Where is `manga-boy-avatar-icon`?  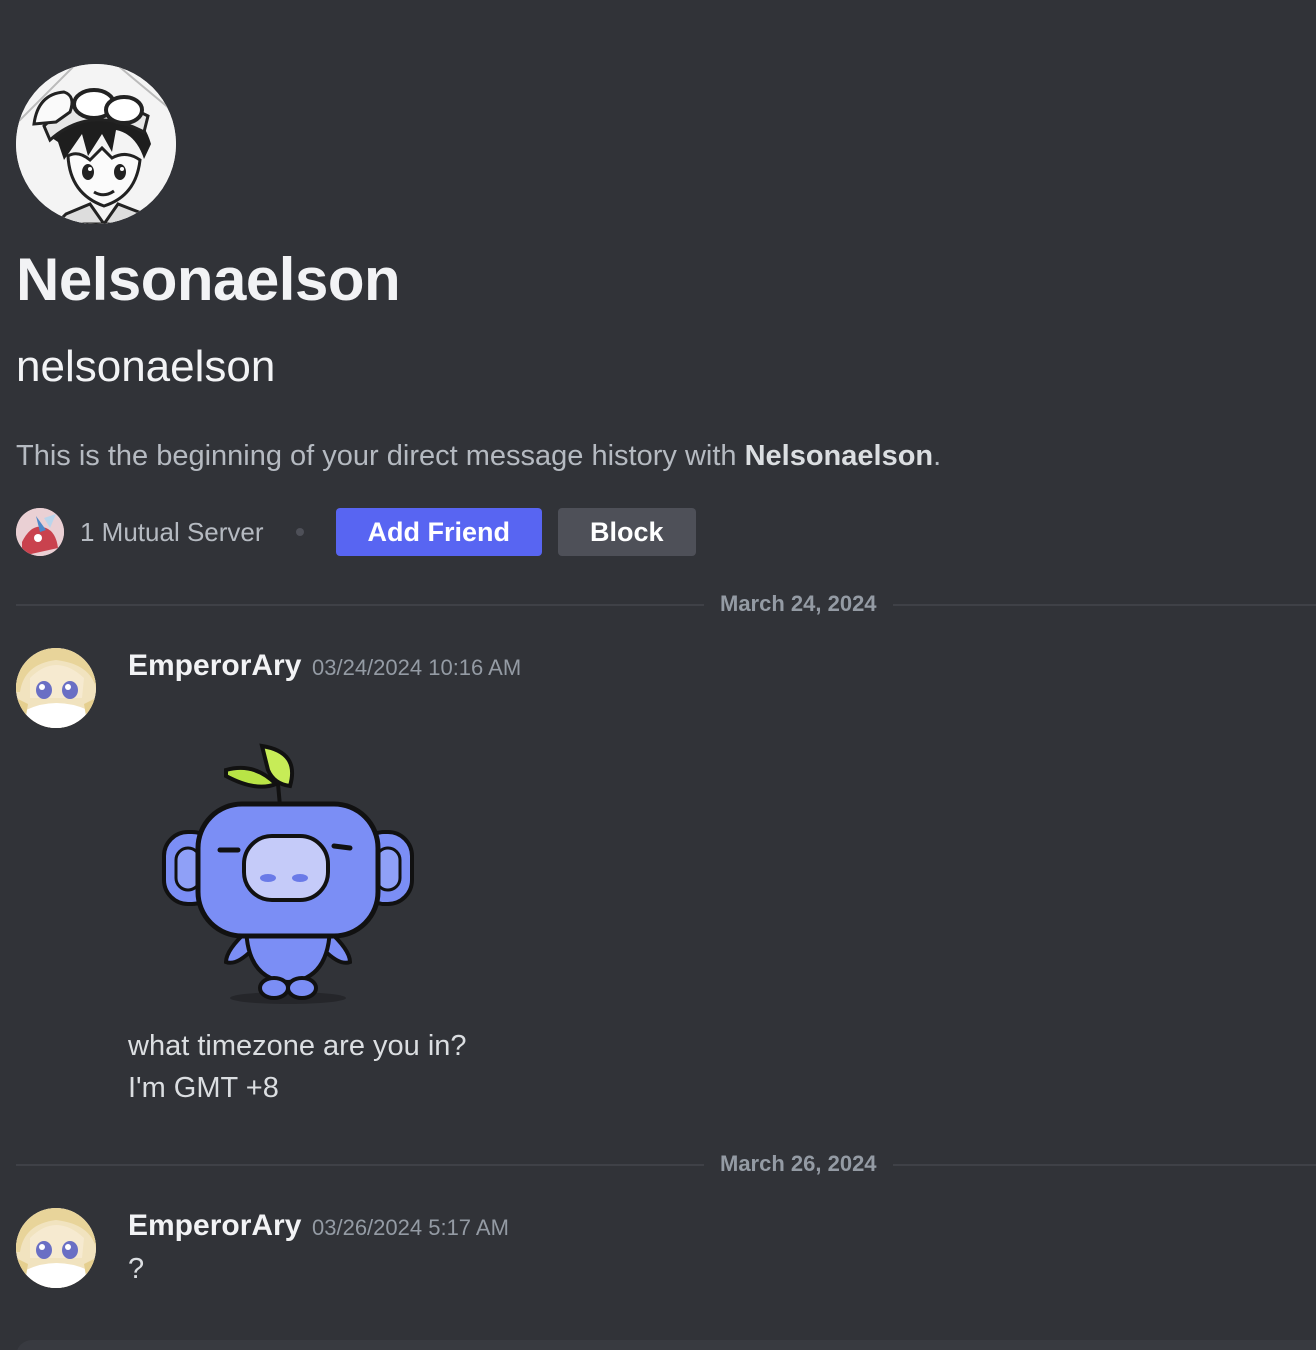 manga-boy-avatar-icon is located at coordinates (96, 144).